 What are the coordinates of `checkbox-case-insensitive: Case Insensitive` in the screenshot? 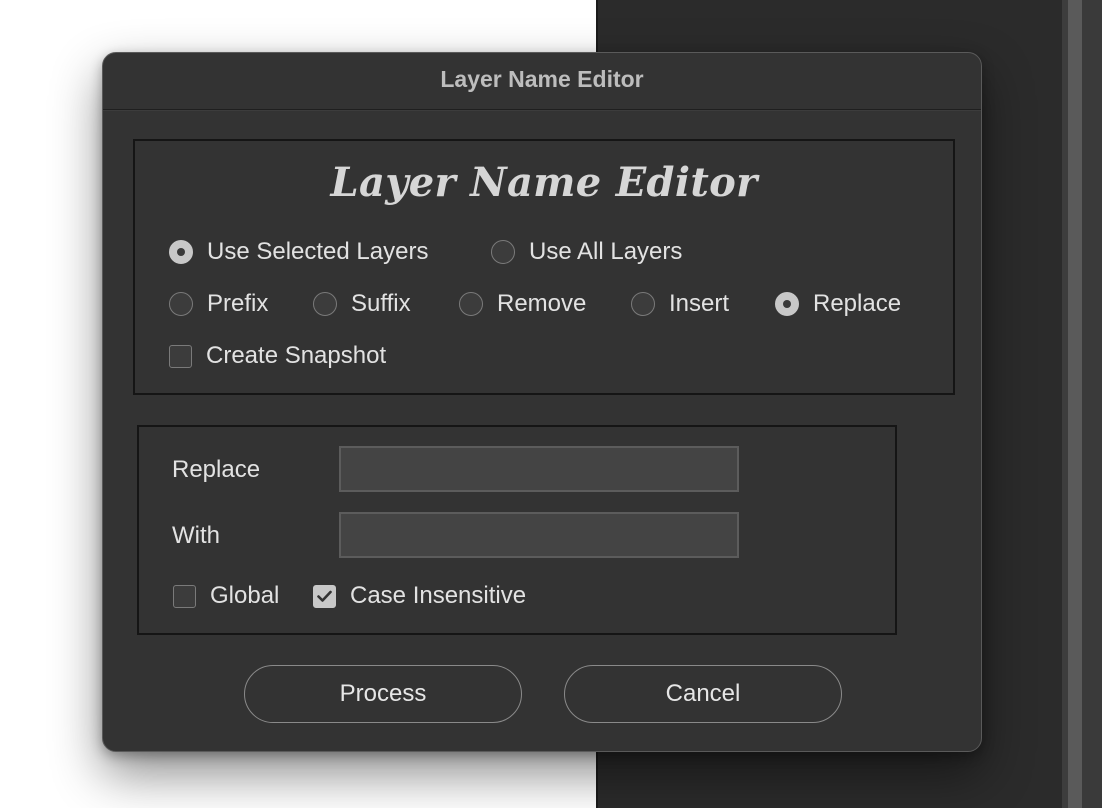 It's located at (419, 596).